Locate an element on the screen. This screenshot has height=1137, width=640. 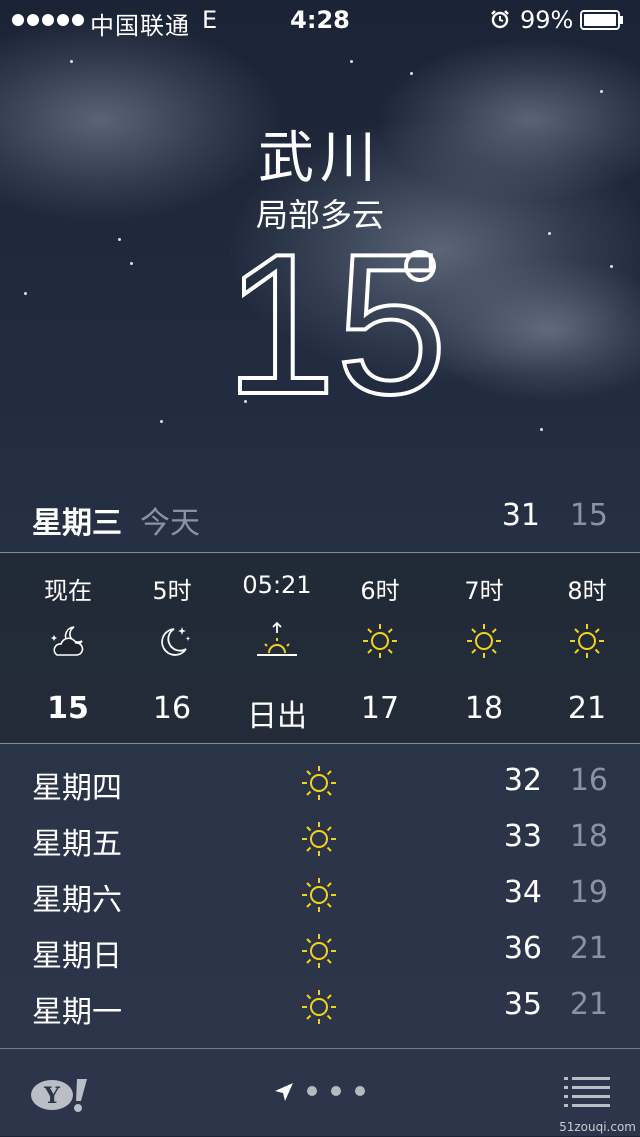
hour-temperature: 15 is located at coordinates (68, 708).